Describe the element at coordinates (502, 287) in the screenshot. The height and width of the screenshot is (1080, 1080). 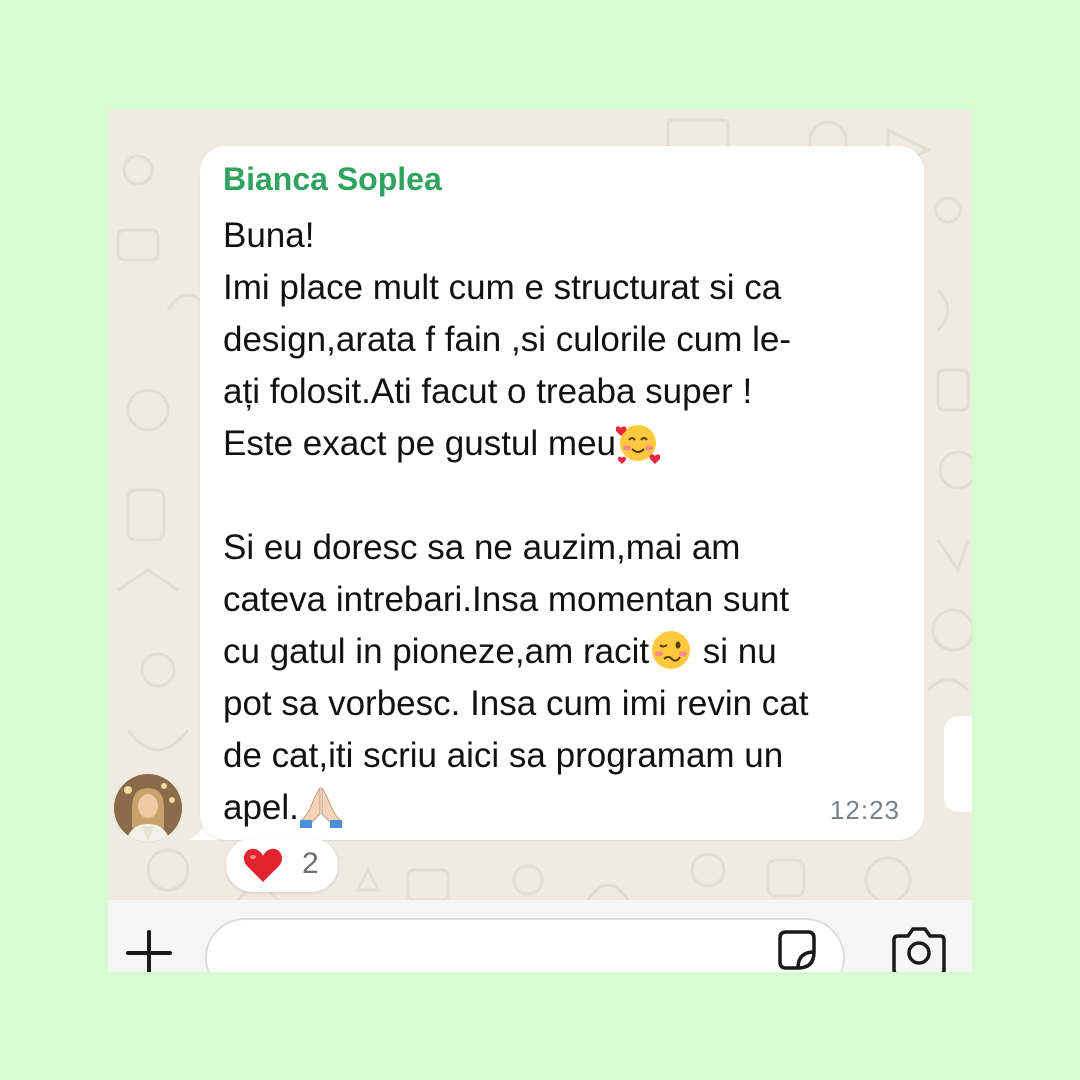
I see `message-line: Imi place mult cum e structurat si ca` at that location.